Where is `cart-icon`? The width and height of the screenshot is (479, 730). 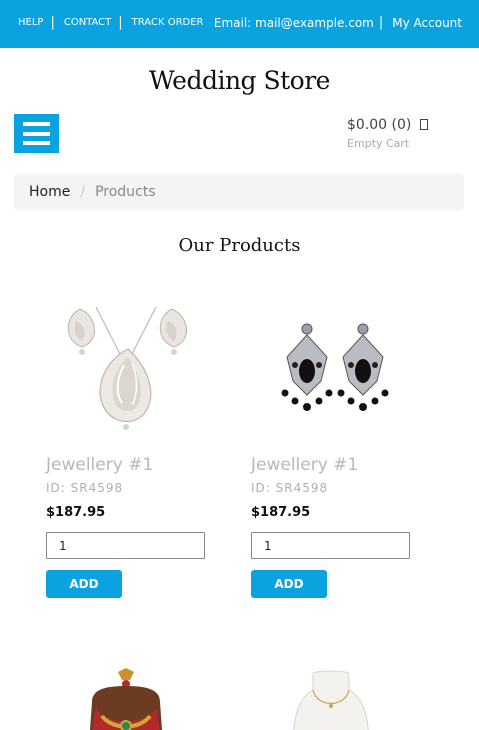 cart-icon is located at coordinates (424, 124).